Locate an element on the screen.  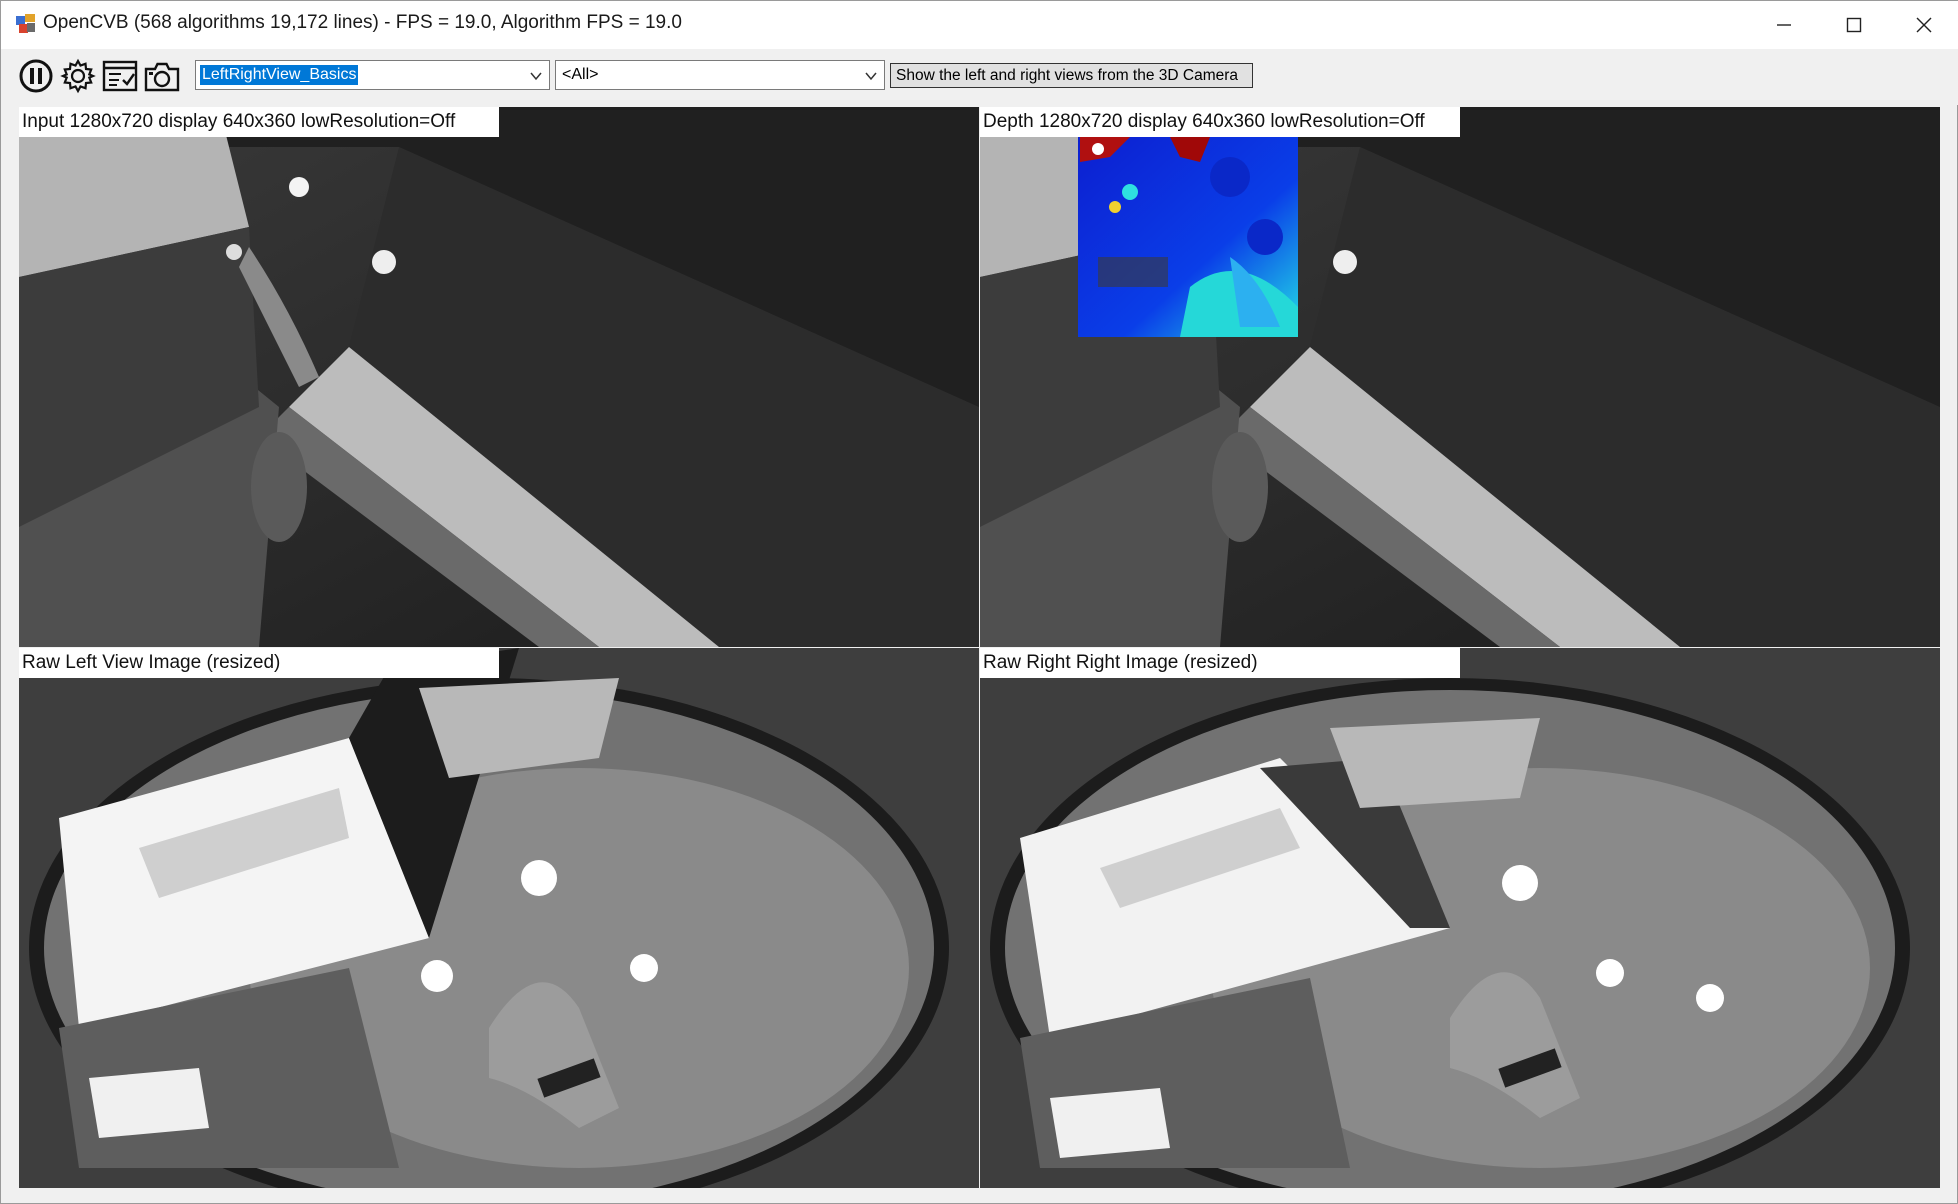
maximize-button is located at coordinates (1854, 25).